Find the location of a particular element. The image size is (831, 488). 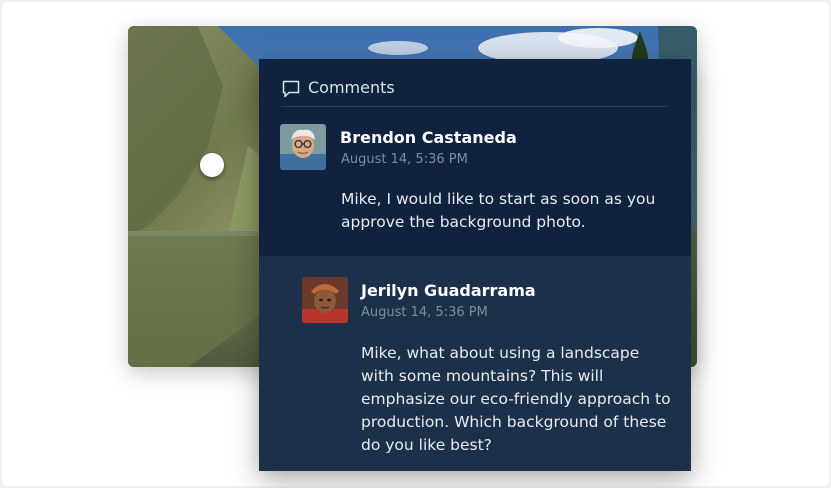

comment-author: Brendon Castaneda is located at coordinates (428, 137).